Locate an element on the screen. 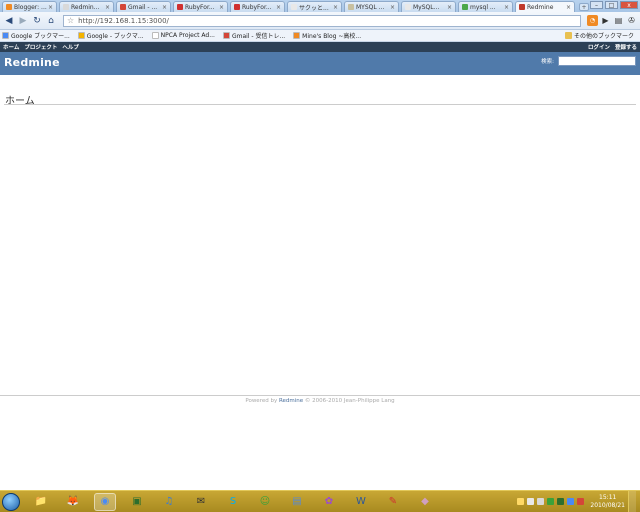  taskbar-messenger-icon: ☺ is located at coordinates (265, 502).